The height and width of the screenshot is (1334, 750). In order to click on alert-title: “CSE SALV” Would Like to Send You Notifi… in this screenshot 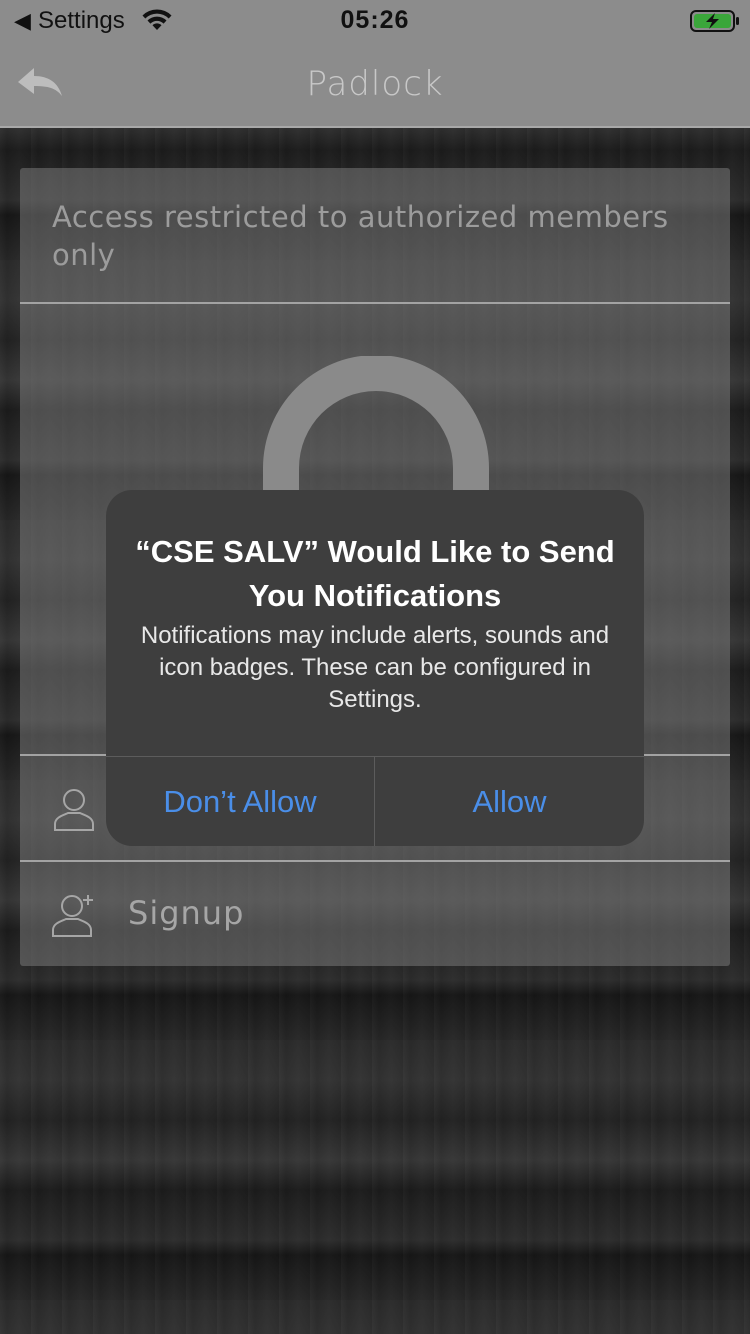, I will do `click(375, 573)`.